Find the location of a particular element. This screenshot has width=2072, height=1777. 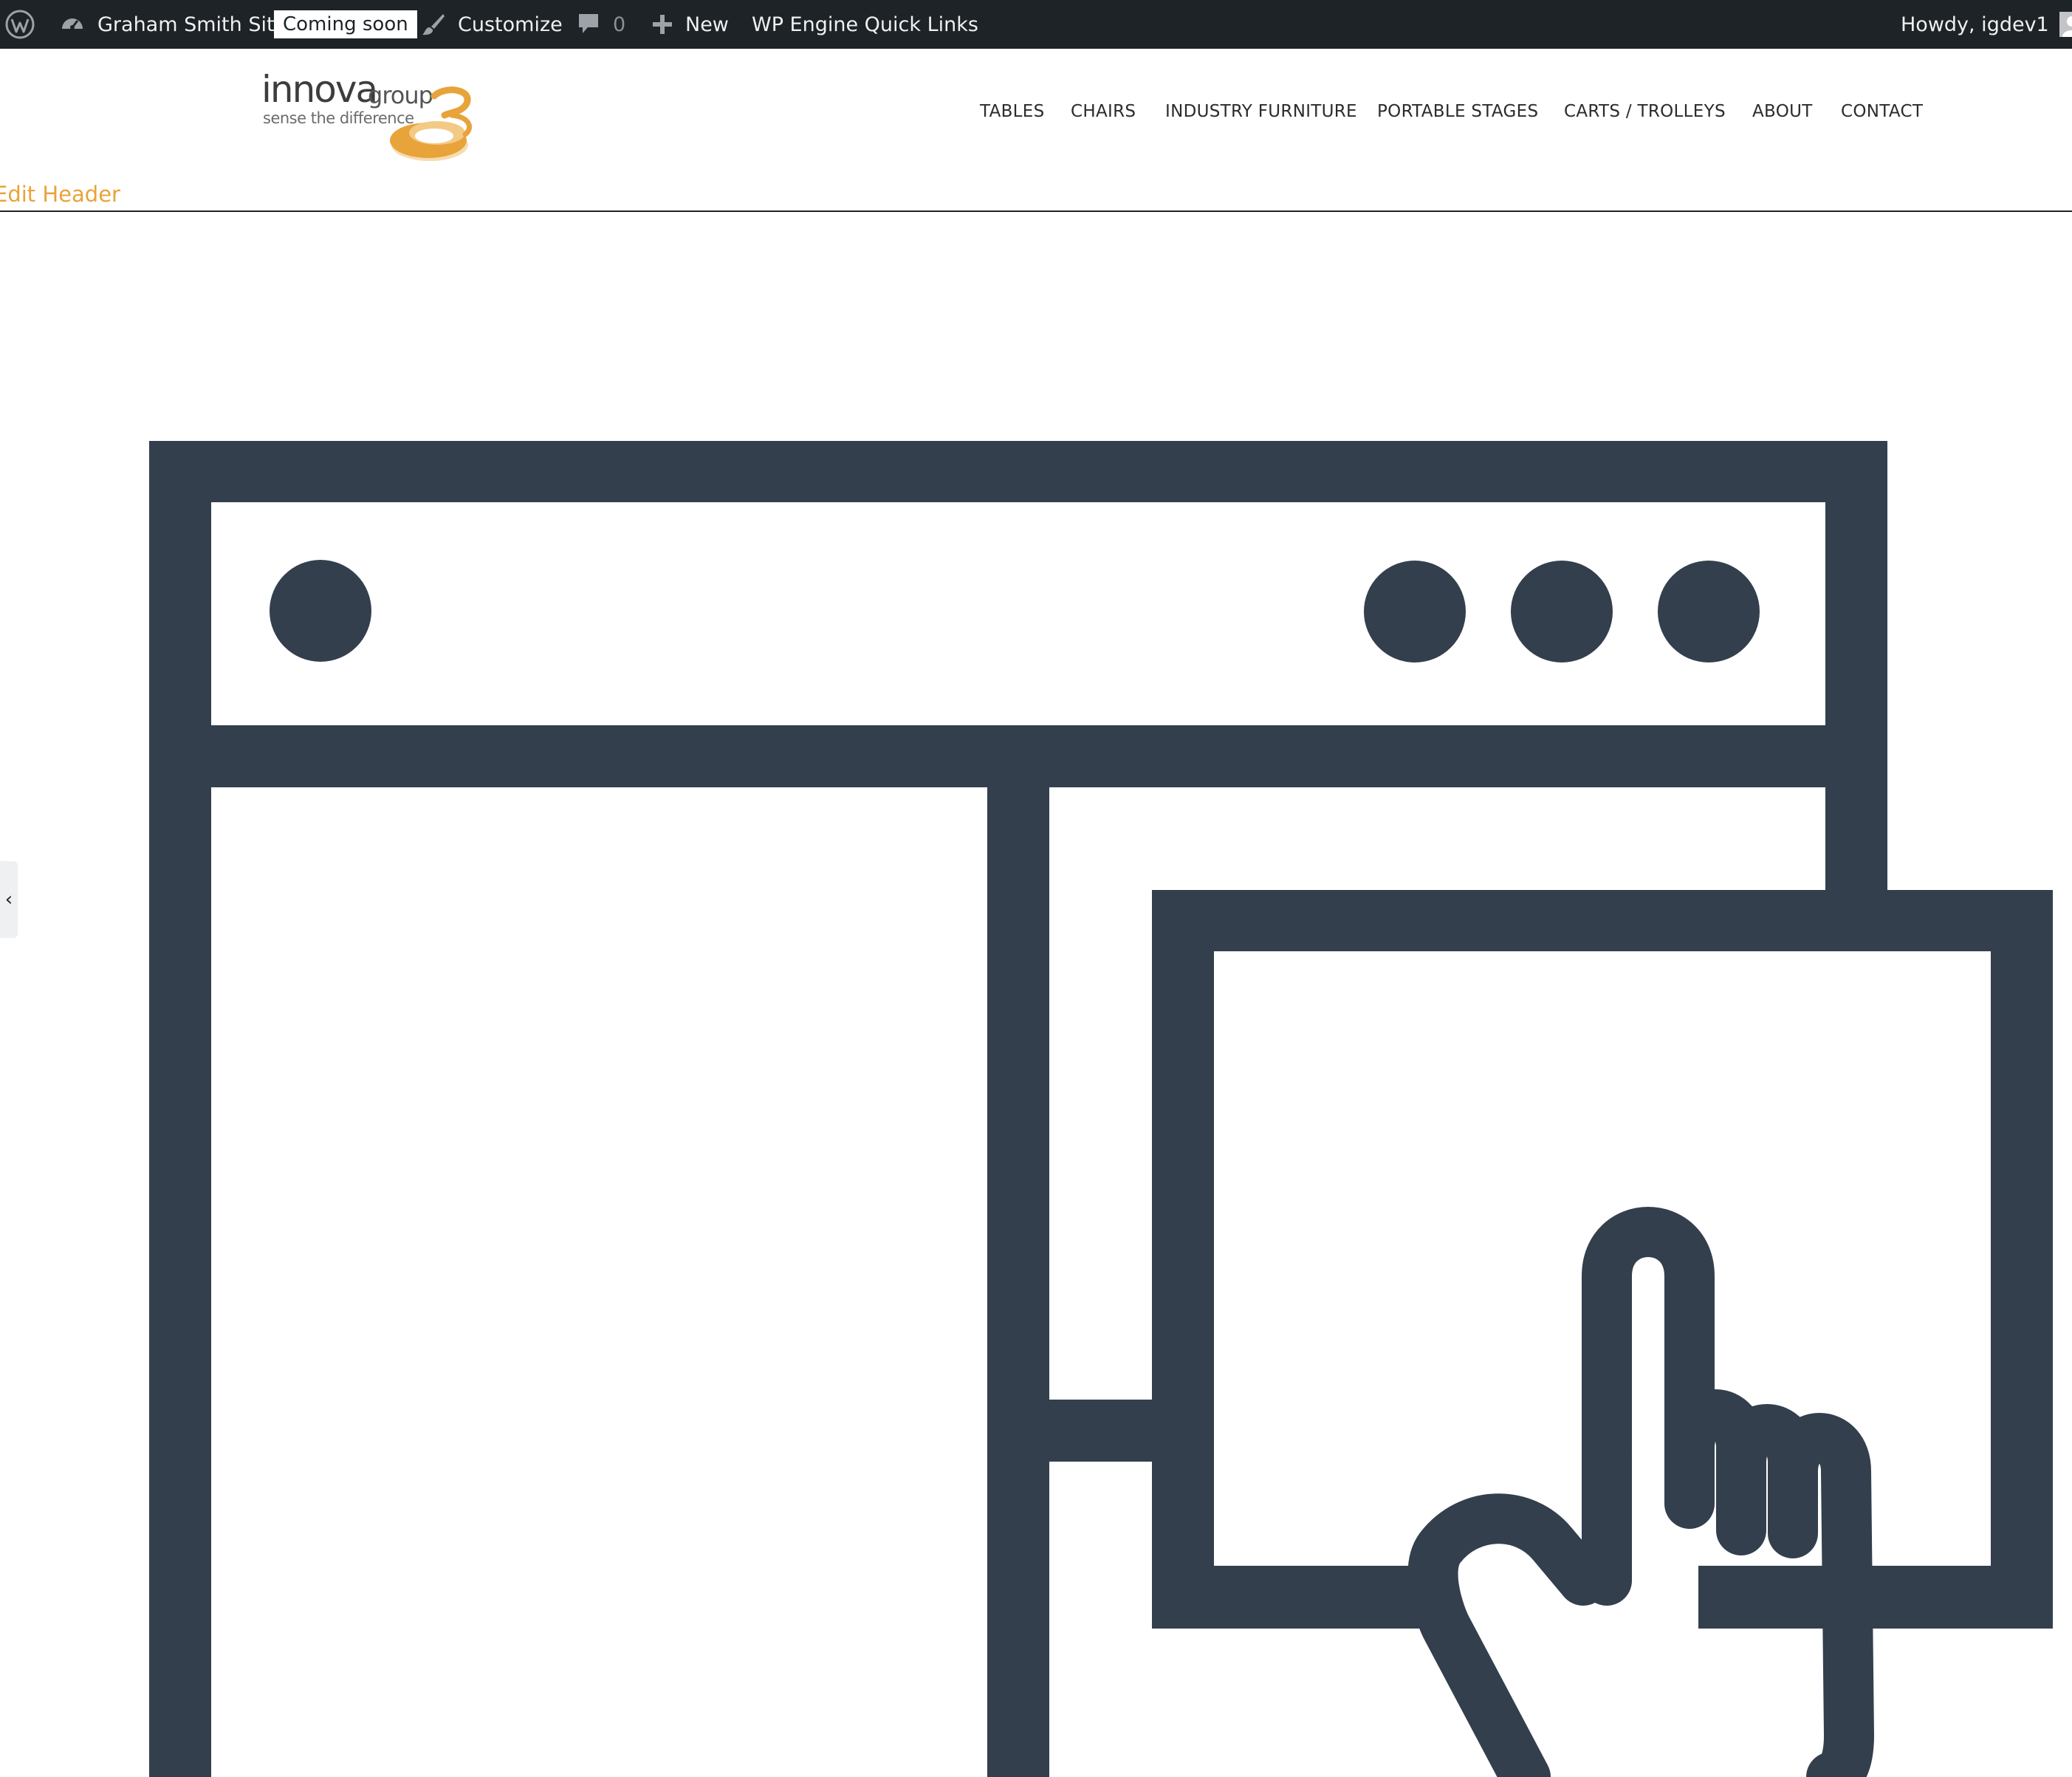

side-panel-toggle: ‹ is located at coordinates (9, 899).